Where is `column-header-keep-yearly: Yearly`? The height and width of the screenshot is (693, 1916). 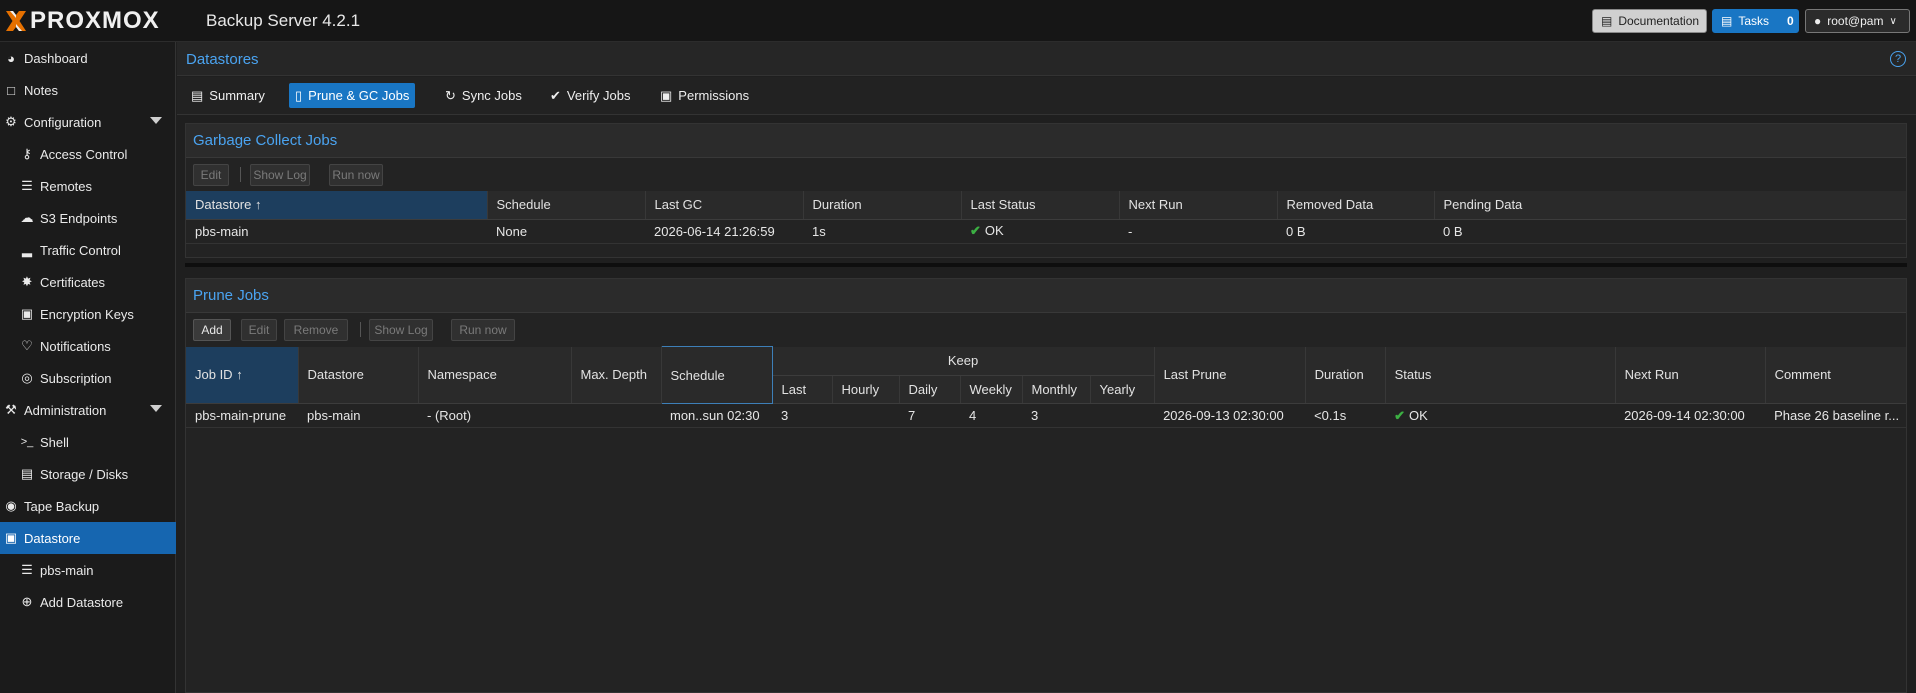
column-header-keep-yearly: Yearly is located at coordinates (1122, 389).